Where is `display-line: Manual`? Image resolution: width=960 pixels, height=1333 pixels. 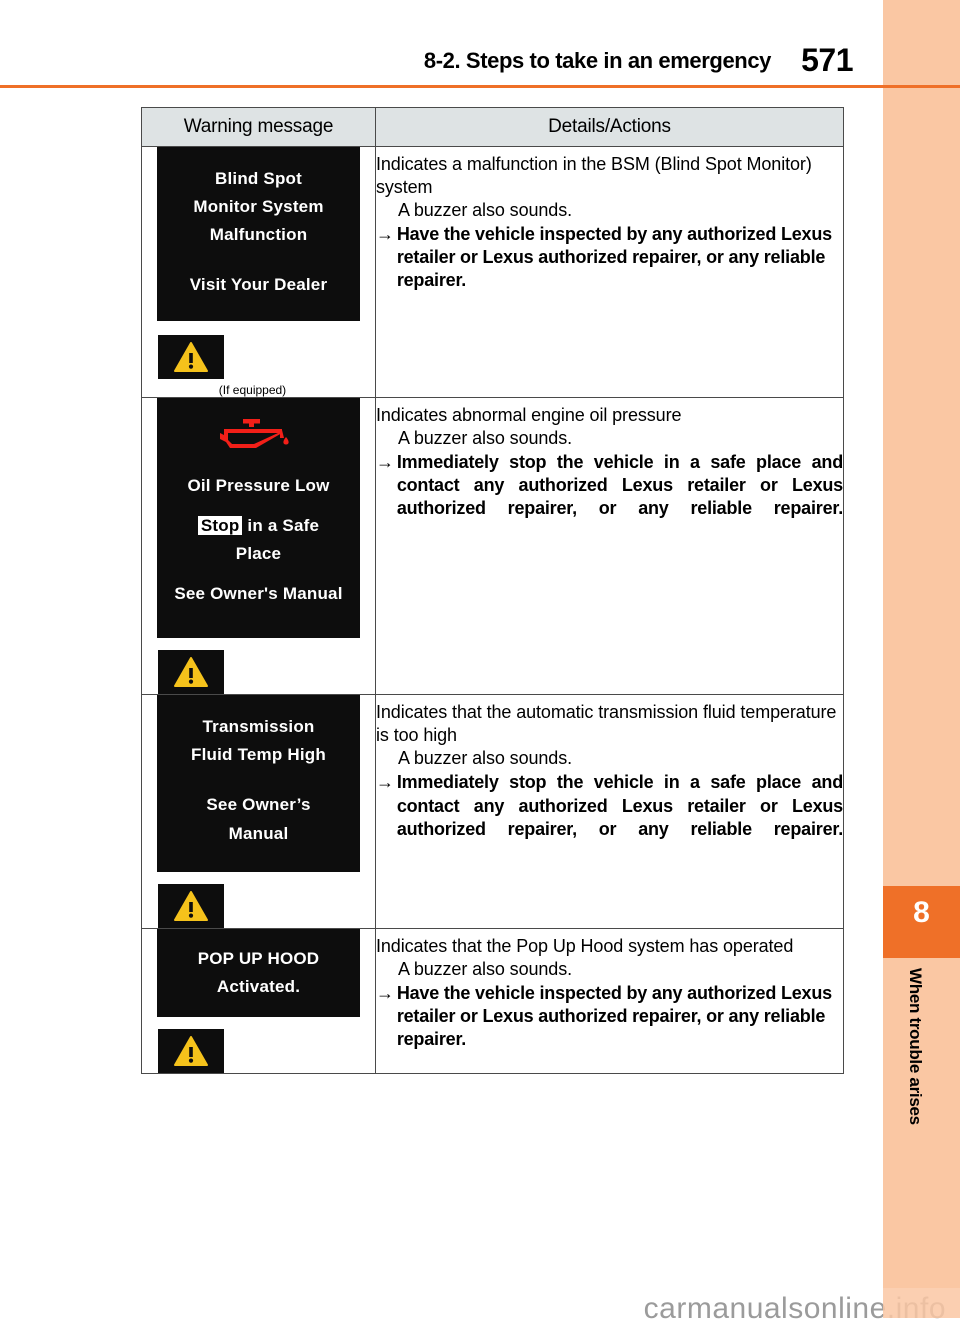 display-line: Manual is located at coordinates (258, 833).